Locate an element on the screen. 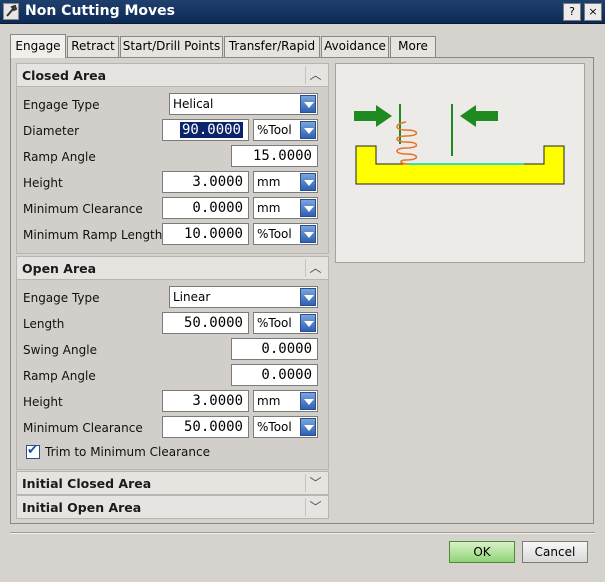  open-ramp-angle-label: Ramp Angle is located at coordinates (59, 376).